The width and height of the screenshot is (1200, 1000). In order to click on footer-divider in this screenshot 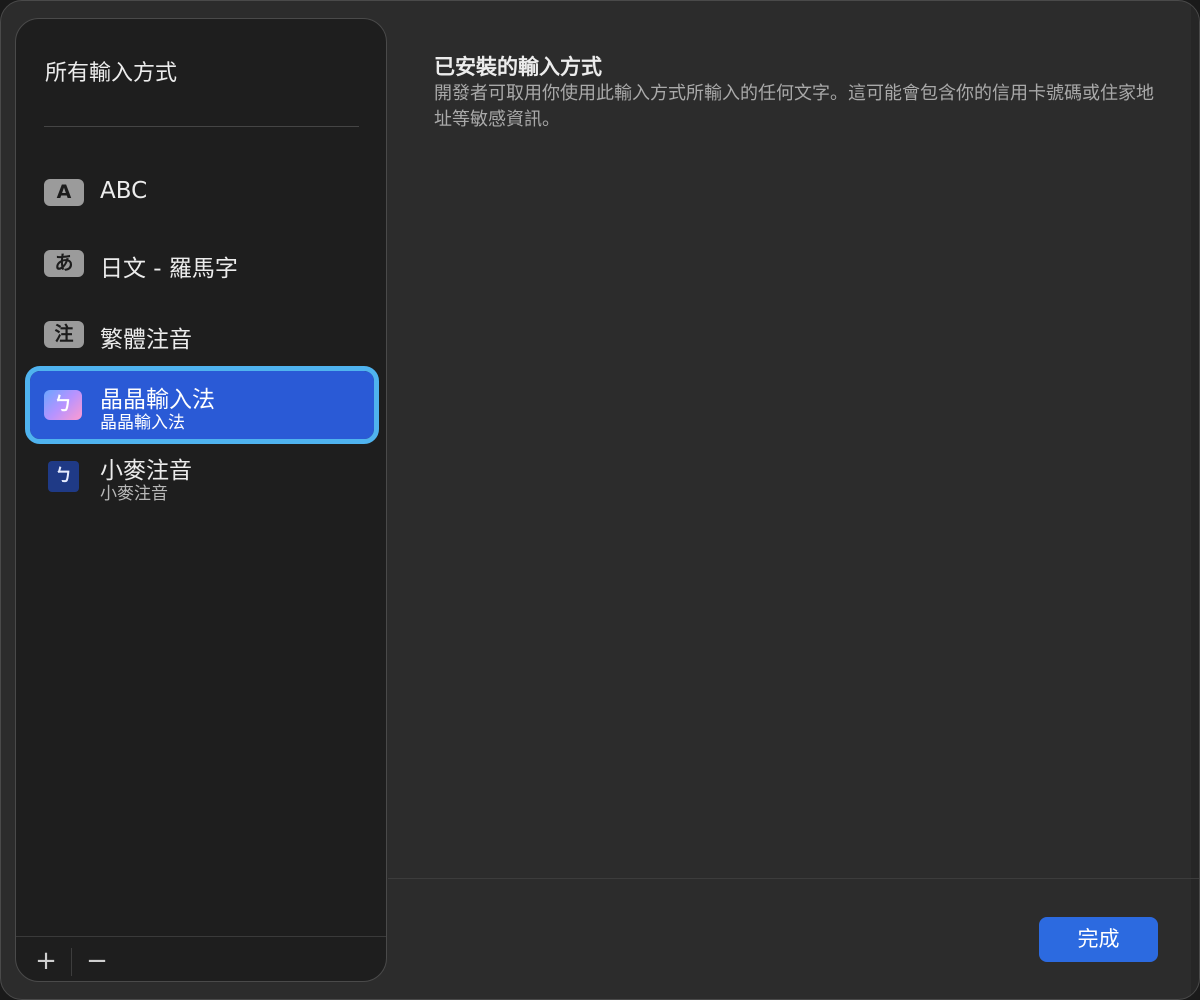, I will do `click(793, 878)`.